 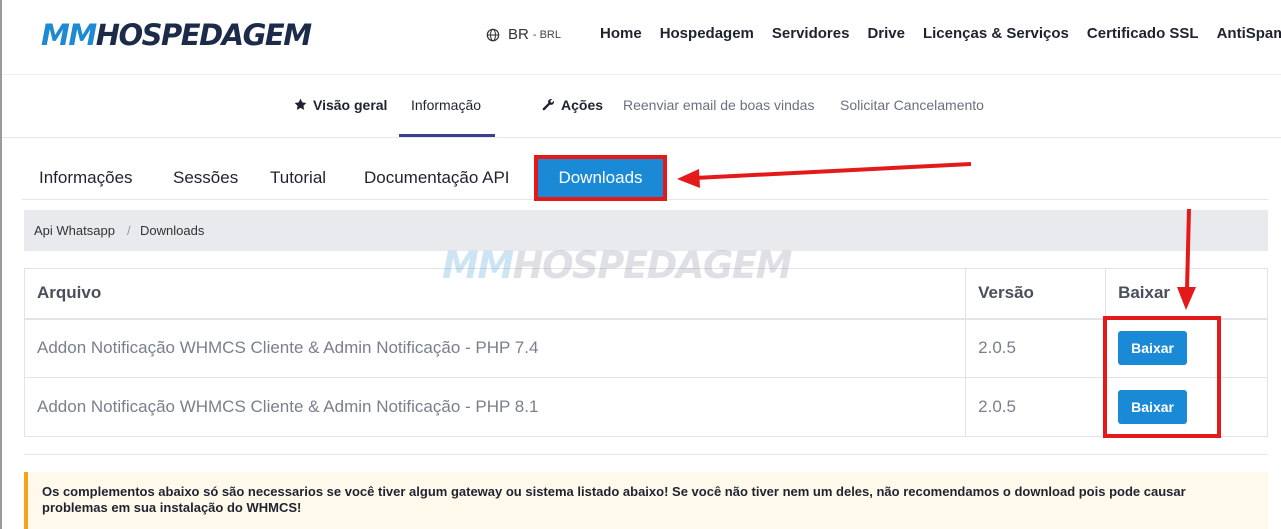 What do you see at coordinates (203, 35) in the screenshot?
I see `logo-text: HOSPEDAGEM` at bounding box center [203, 35].